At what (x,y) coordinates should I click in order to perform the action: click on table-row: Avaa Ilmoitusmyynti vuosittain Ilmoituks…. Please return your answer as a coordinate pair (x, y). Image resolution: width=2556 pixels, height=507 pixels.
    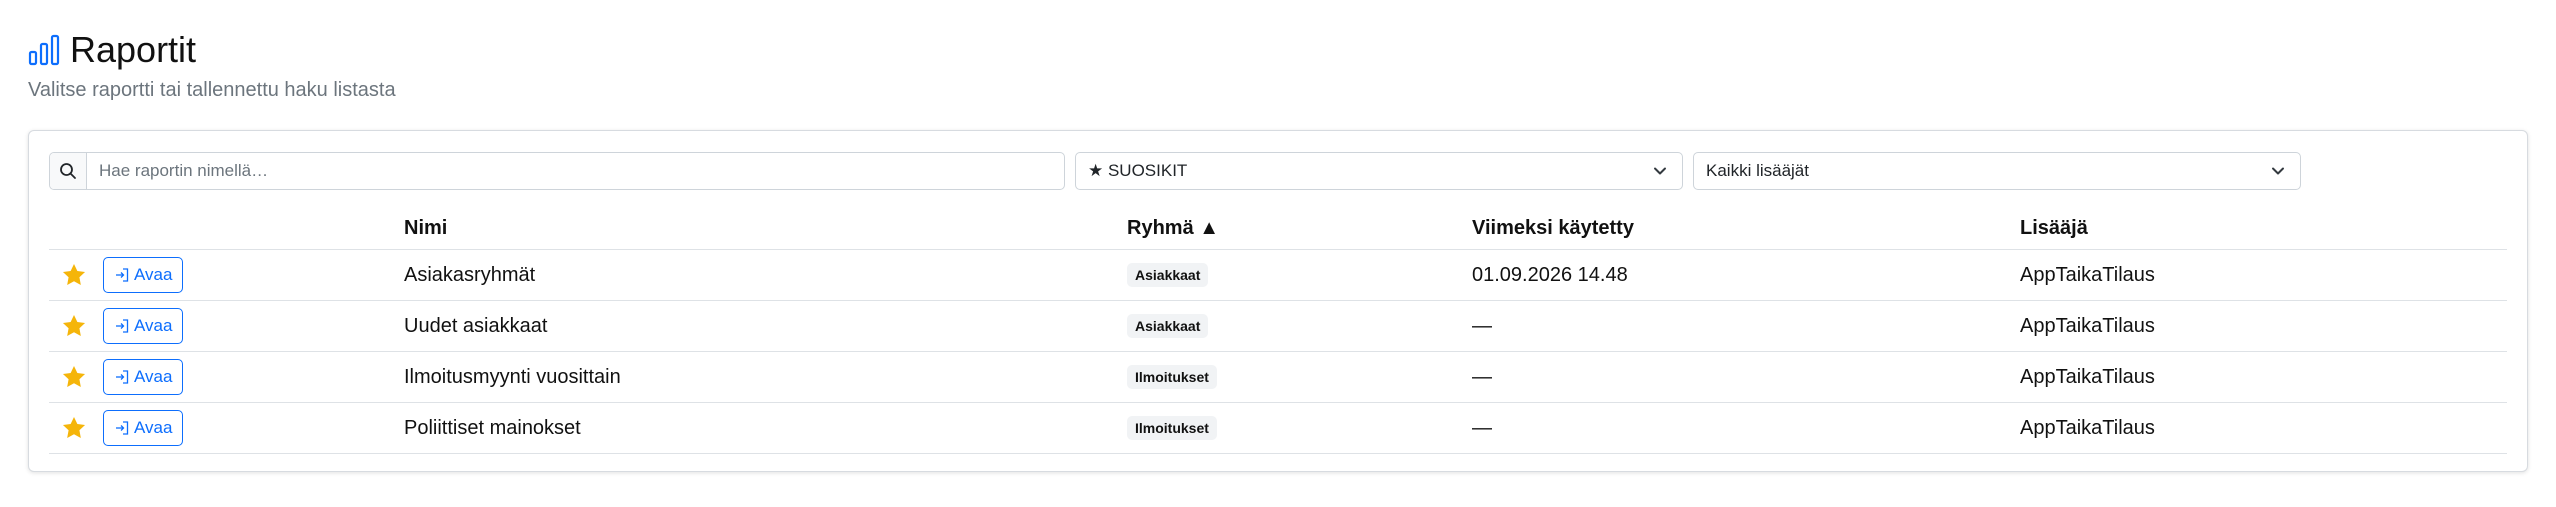
    Looking at the image, I should click on (1278, 377).